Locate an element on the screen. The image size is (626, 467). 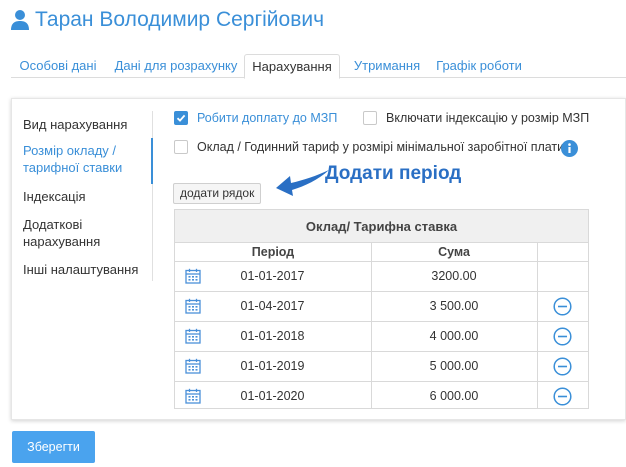
add-period-hint: Додати період is located at coordinates (393, 173).